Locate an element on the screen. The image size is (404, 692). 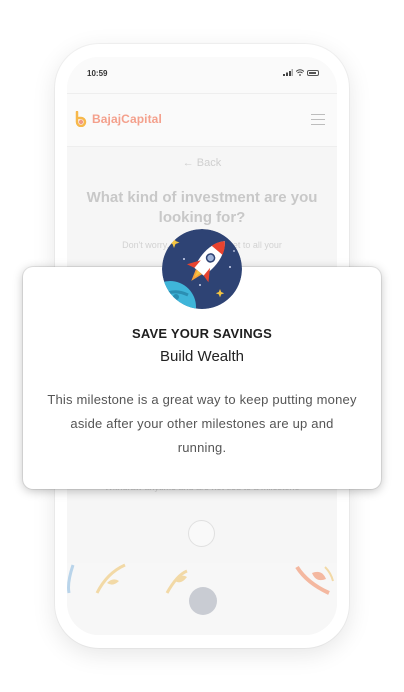
modal-subtitle: Build Wealth is located at coordinates (202, 356).